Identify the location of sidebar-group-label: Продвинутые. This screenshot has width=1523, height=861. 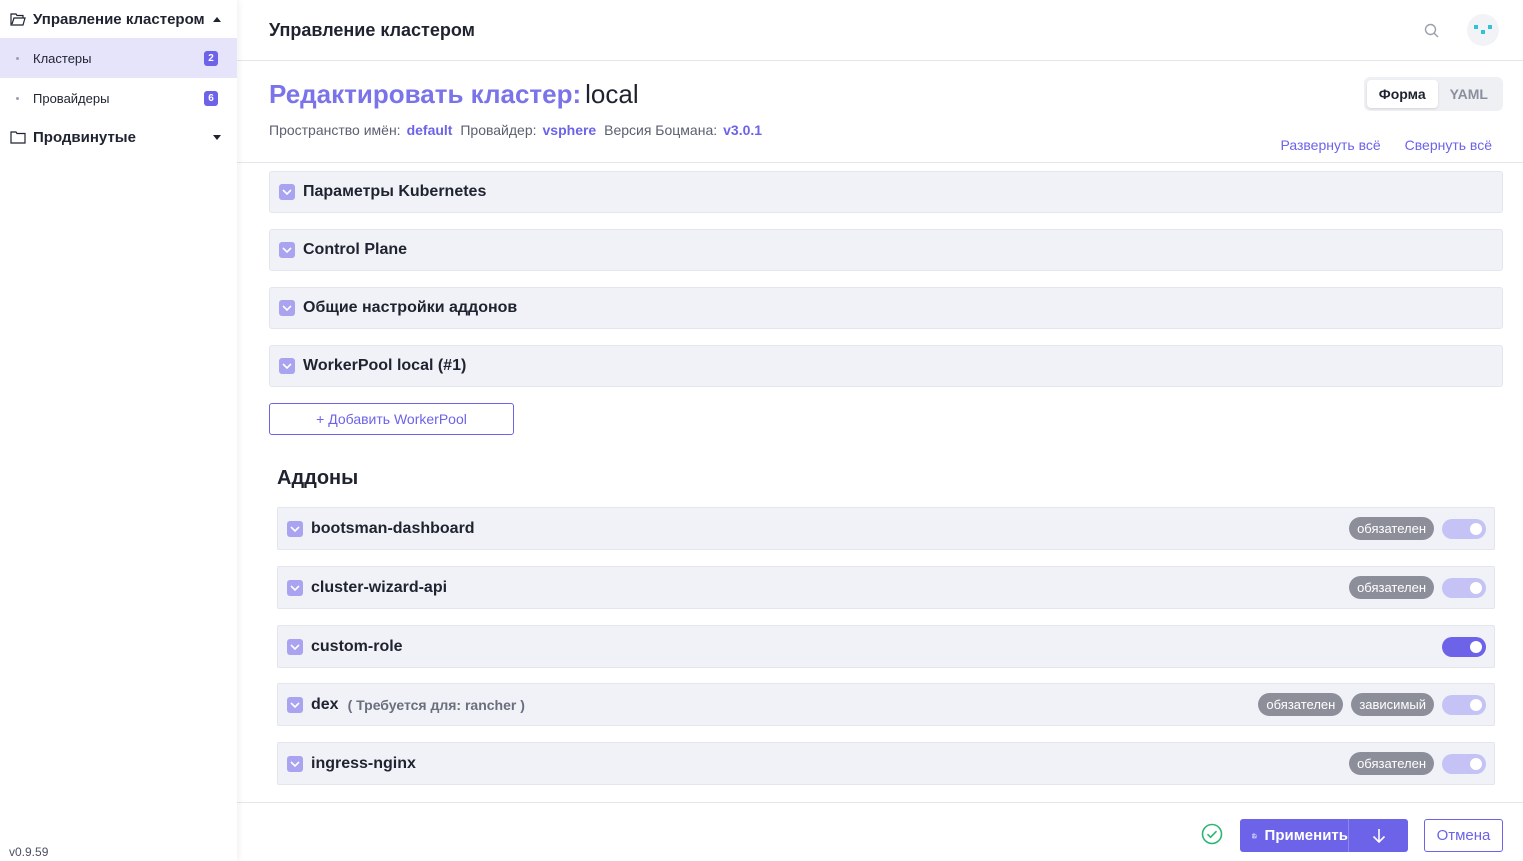
(84, 137).